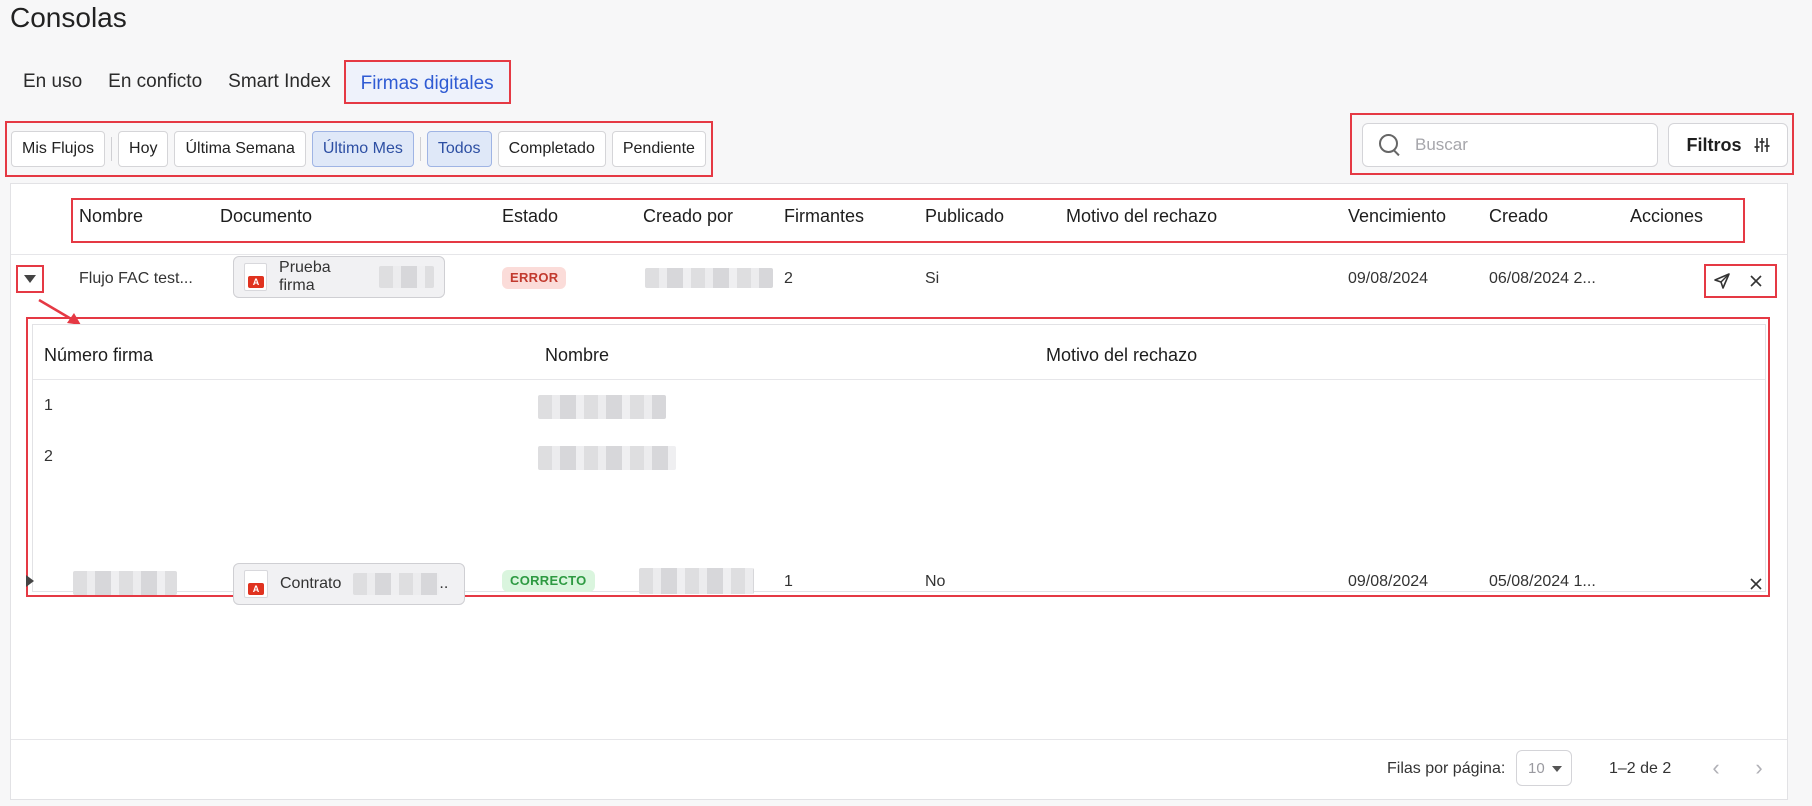  I want to click on tab-en-uso: En uso, so click(52, 82).